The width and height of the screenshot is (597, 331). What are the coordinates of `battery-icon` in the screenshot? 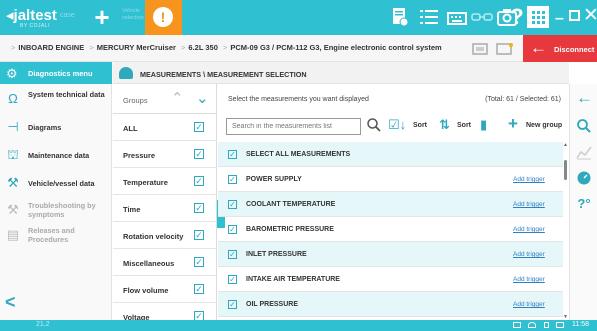 It's located at (560, 325).